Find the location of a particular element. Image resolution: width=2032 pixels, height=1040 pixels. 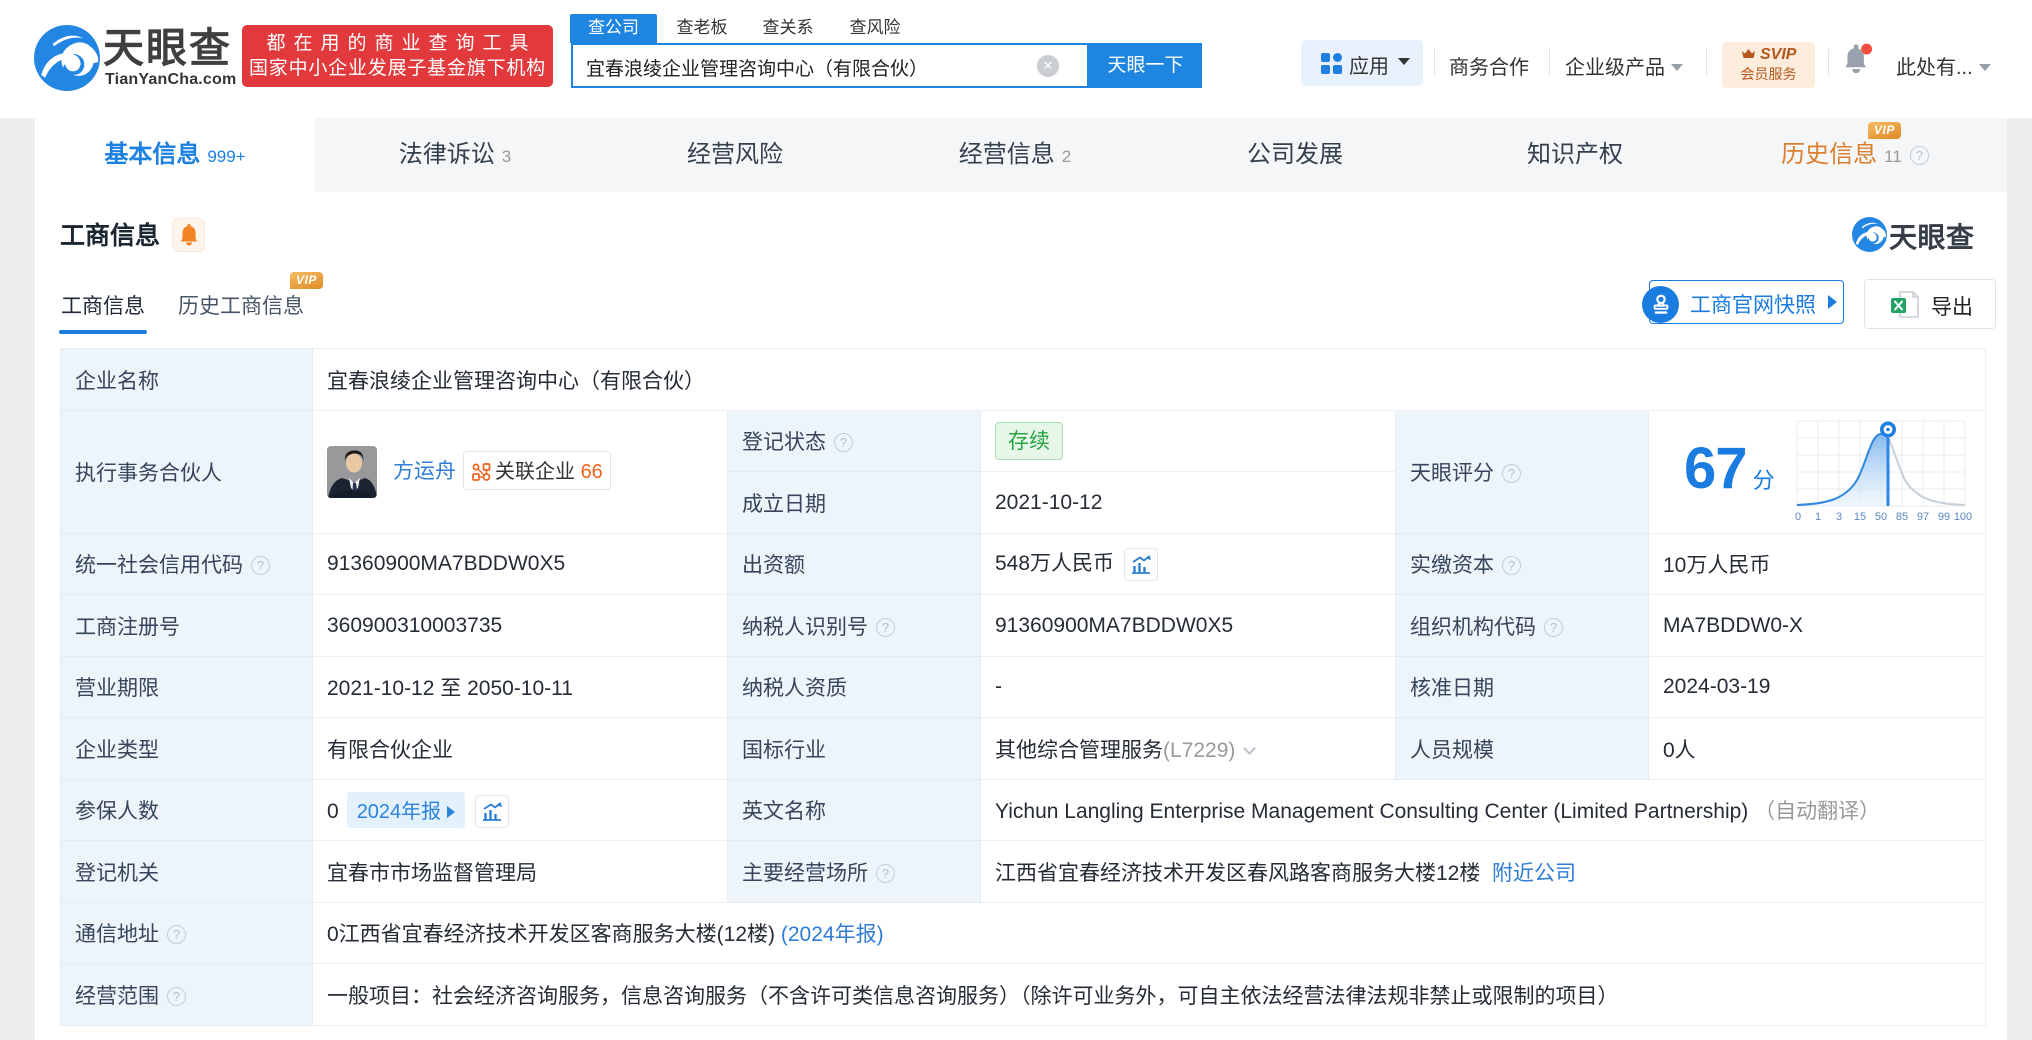

svg-text: 97 is located at coordinates (1923, 517).